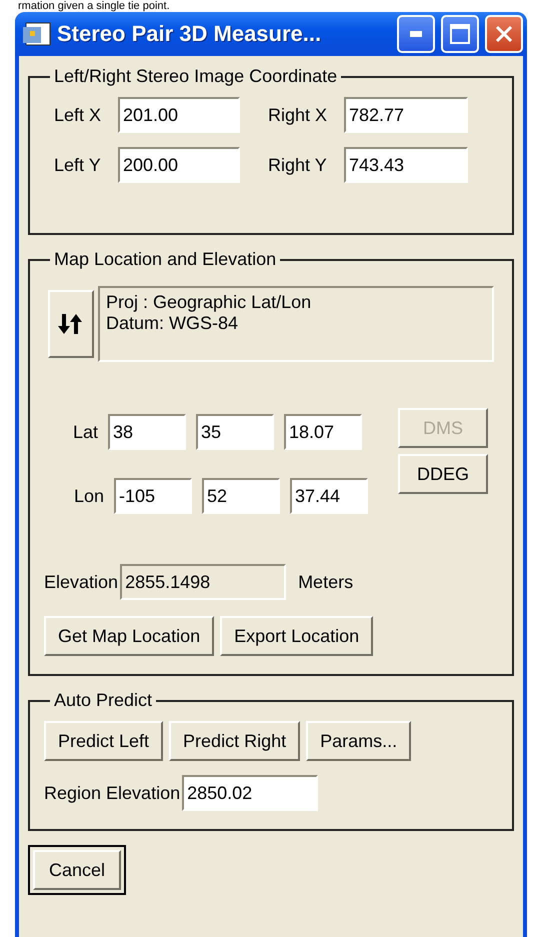 This screenshot has width=536, height=937. I want to click on text-field: 200.00, so click(179, 165).